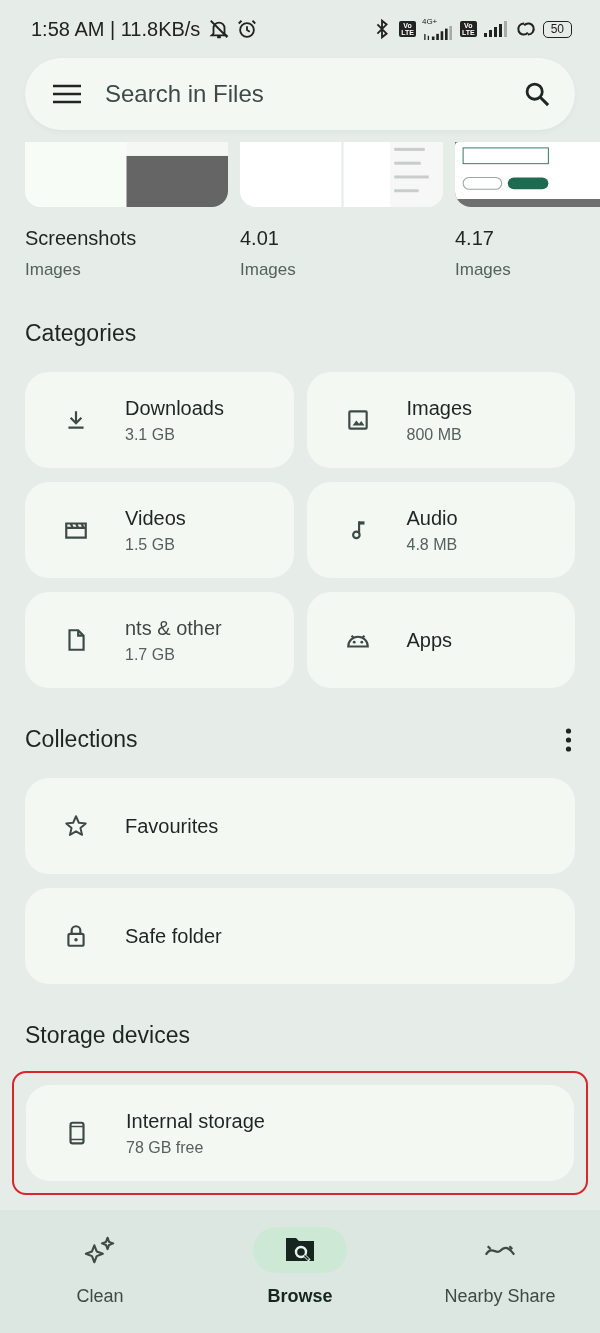 The height and width of the screenshot is (1333, 600). I want to click on storage-card: Internal storage 78 GB free, so click(300, 1133).